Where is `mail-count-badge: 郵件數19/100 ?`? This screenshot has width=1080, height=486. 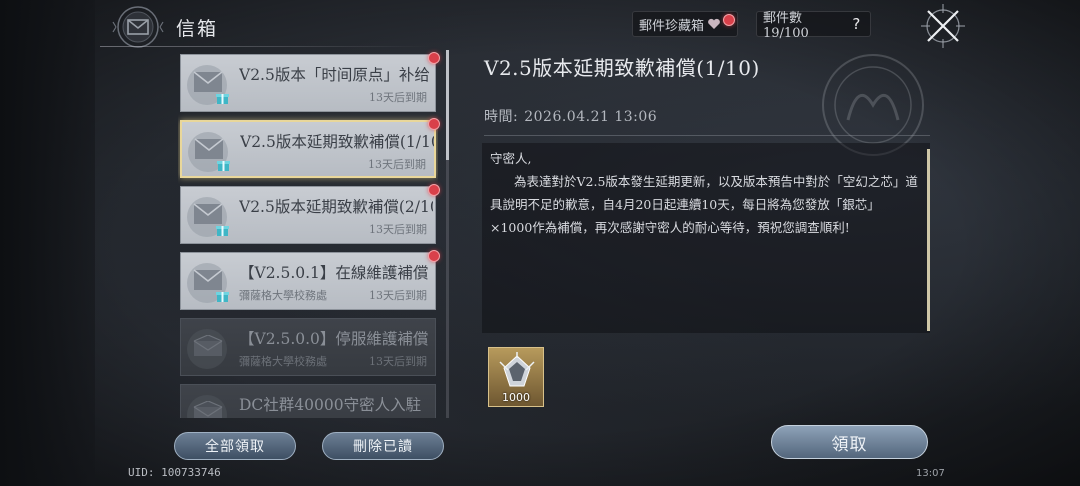
mail-count-badge: 郵件數19/100 ? is located at coordinates (813, 26).